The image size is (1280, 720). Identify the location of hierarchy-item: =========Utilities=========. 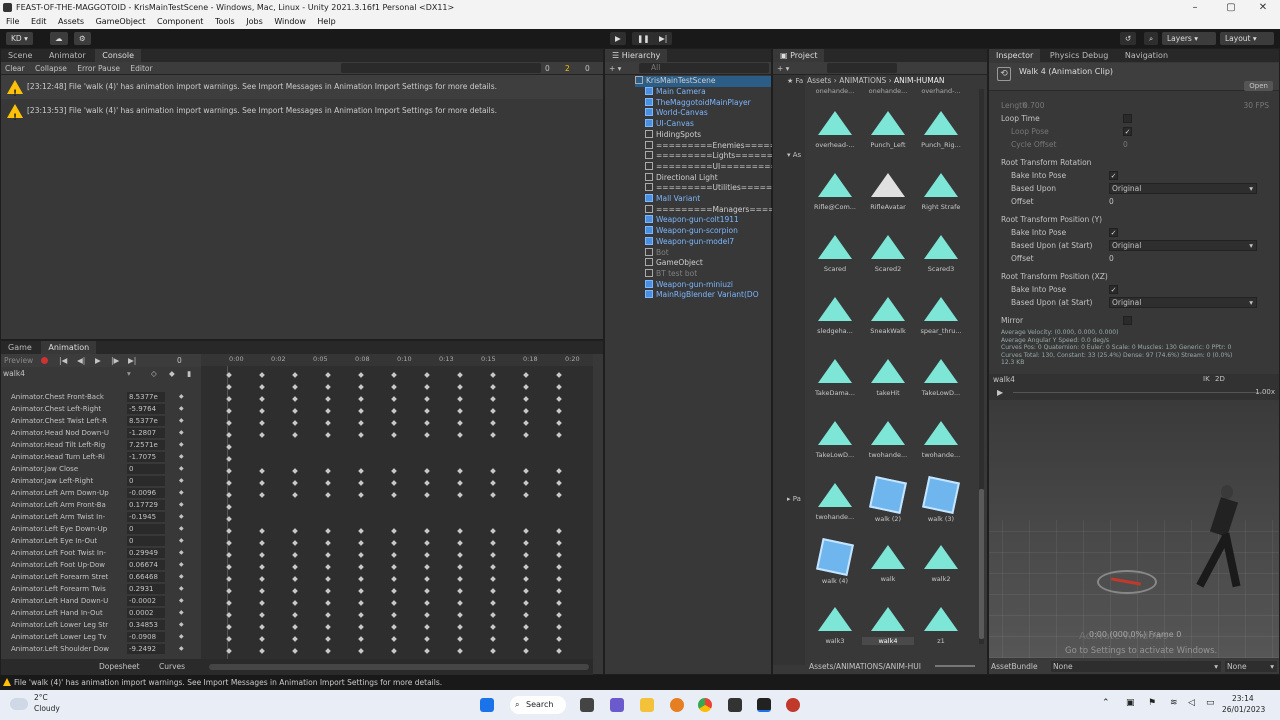
(721, 188).